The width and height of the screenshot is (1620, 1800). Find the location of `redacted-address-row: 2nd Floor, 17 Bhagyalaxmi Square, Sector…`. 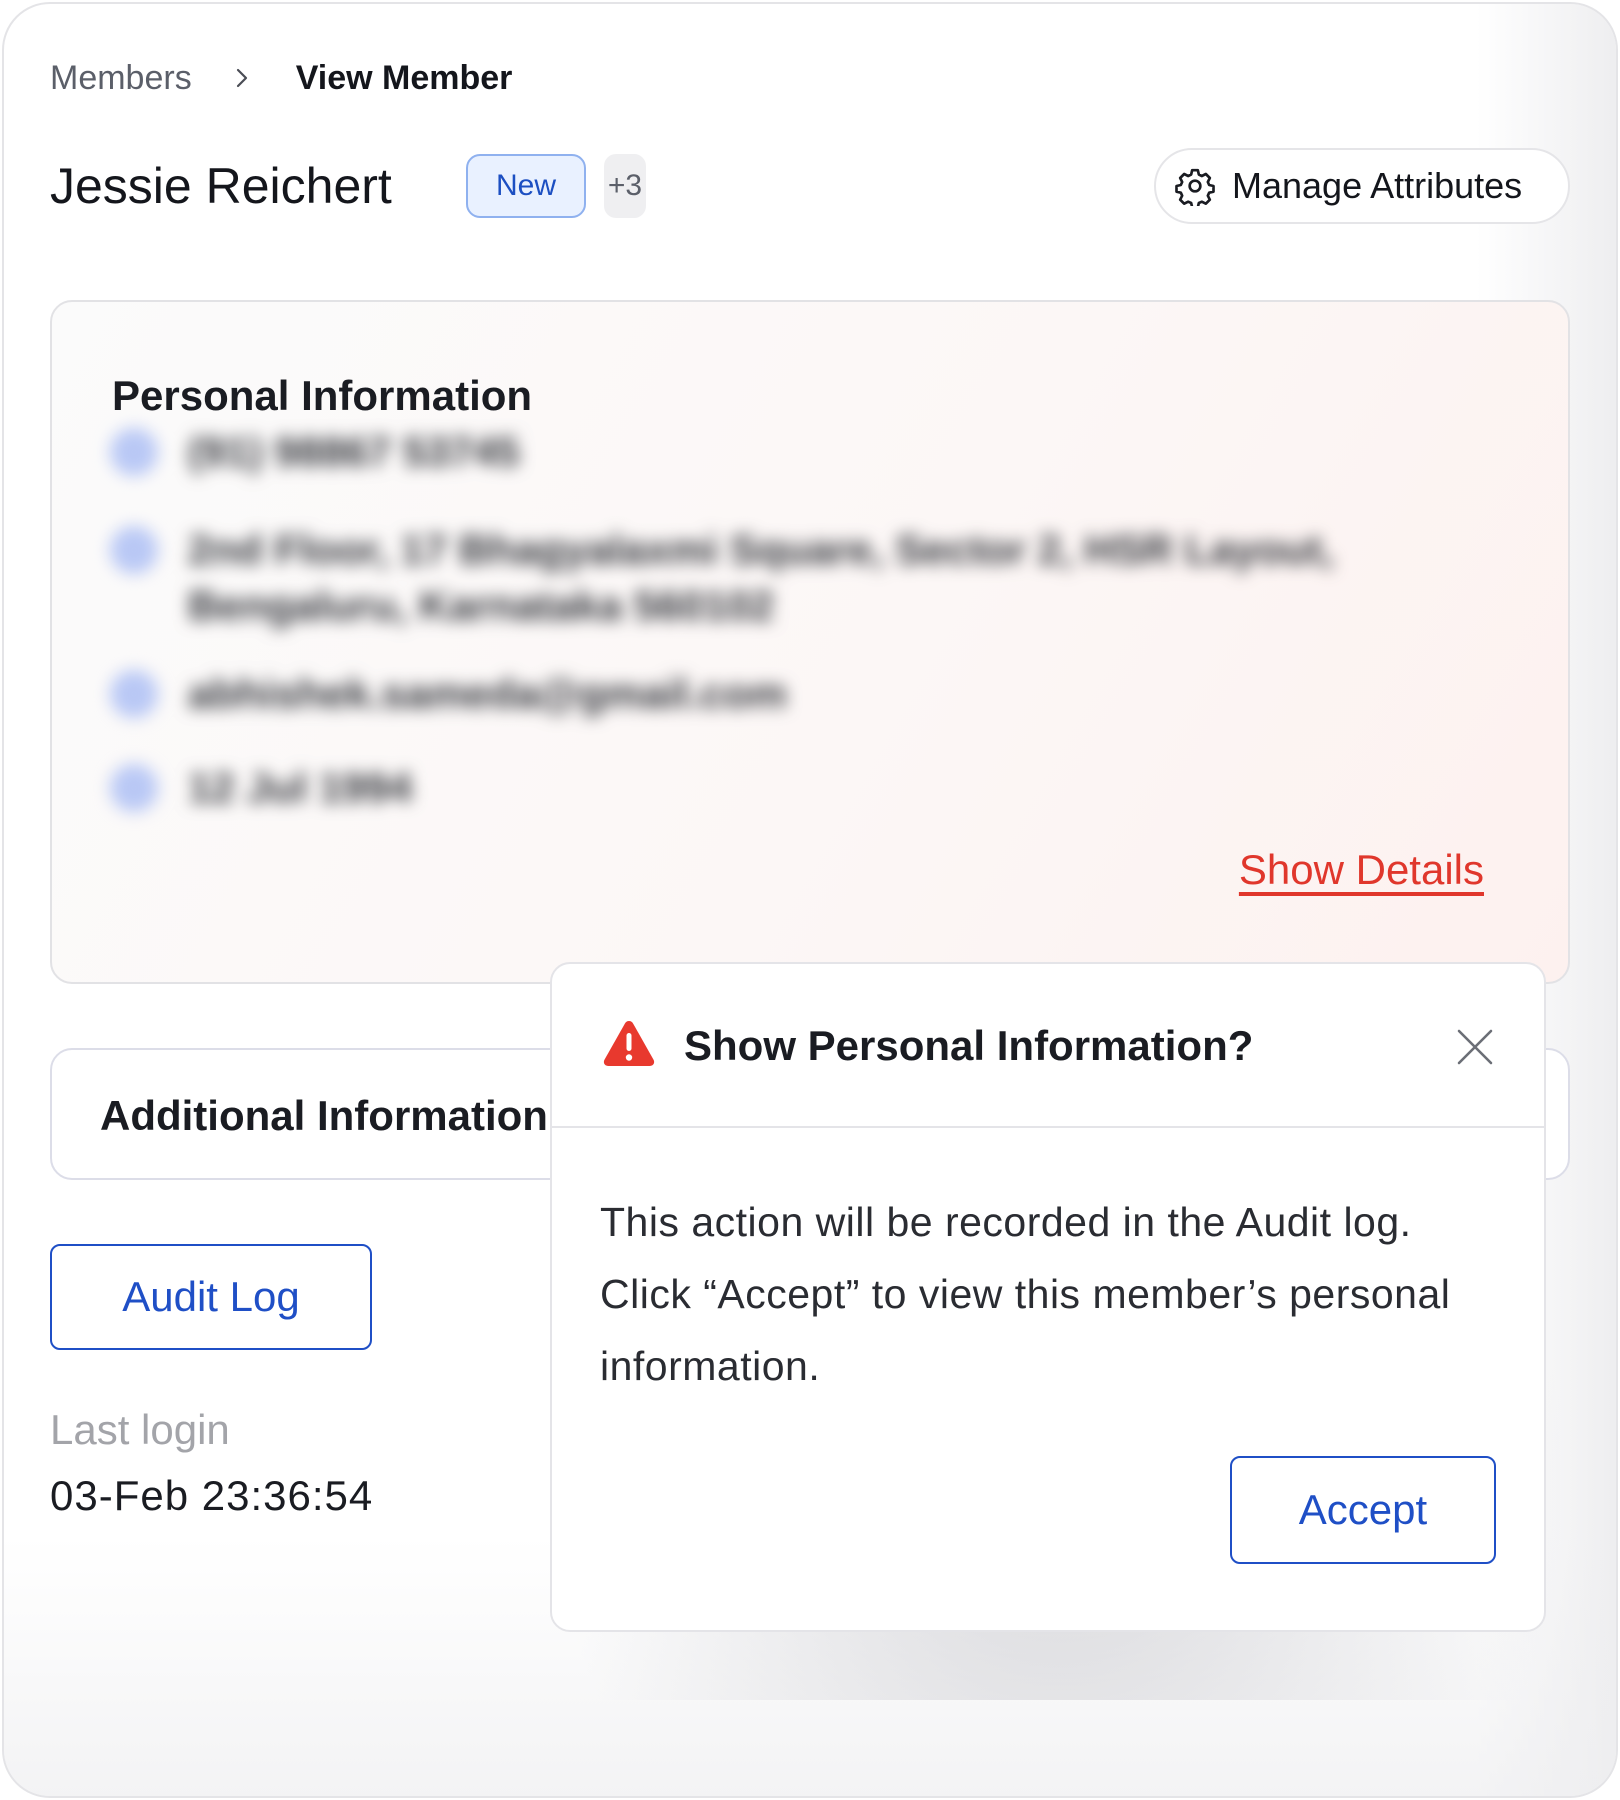

redacted-address-row: 2nd Floor, 17 Bhagyalaxmi Square, Sector… is located at coordinates (749, 578).